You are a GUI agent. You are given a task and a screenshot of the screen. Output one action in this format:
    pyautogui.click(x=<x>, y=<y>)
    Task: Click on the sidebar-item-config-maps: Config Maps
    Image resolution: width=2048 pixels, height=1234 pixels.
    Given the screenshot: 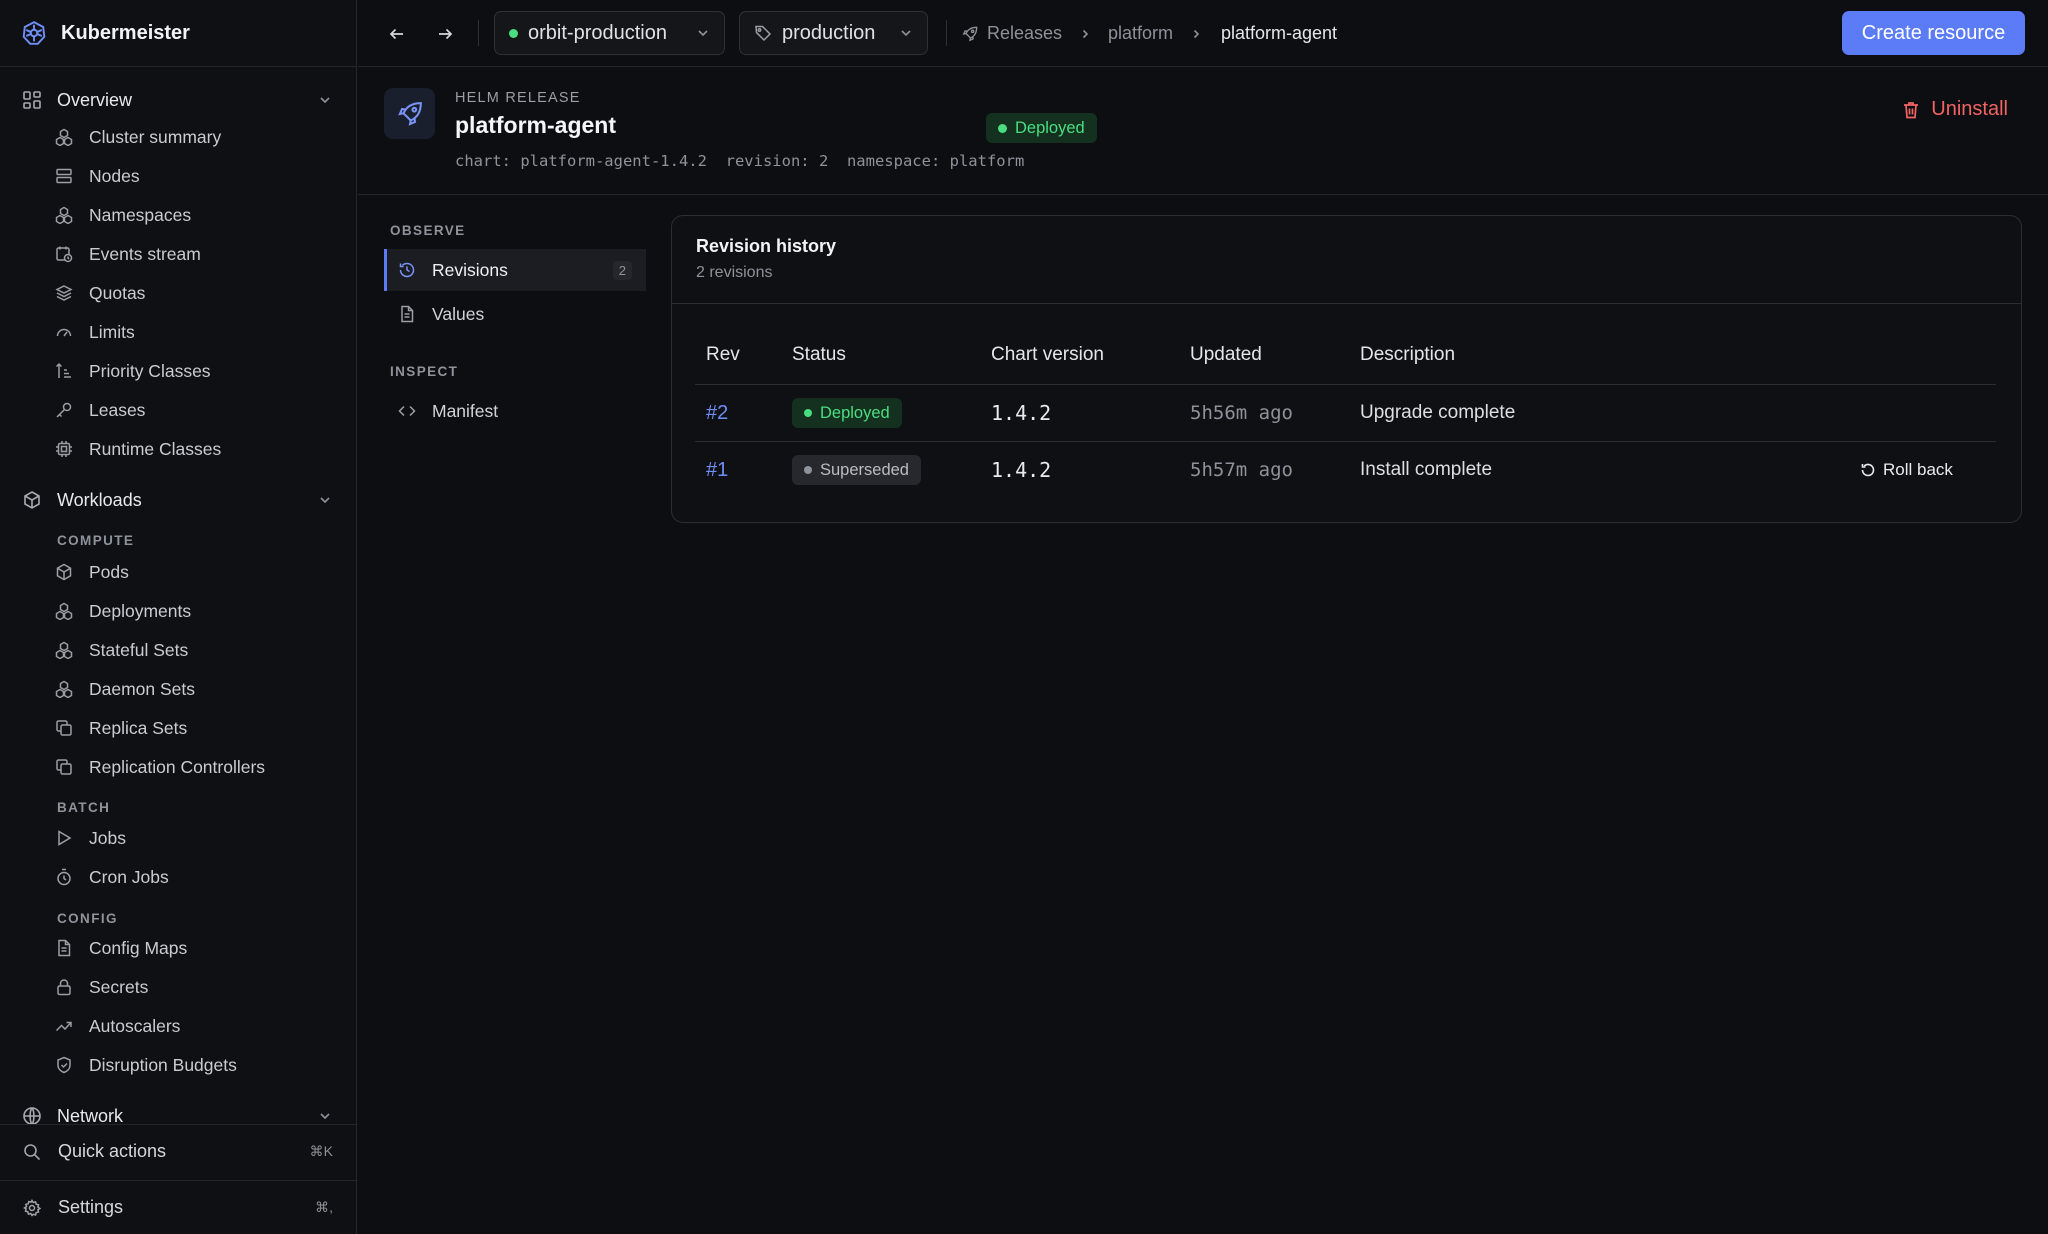 What is the action you would take?
    pyautogui.click(x=178, y=948)
    